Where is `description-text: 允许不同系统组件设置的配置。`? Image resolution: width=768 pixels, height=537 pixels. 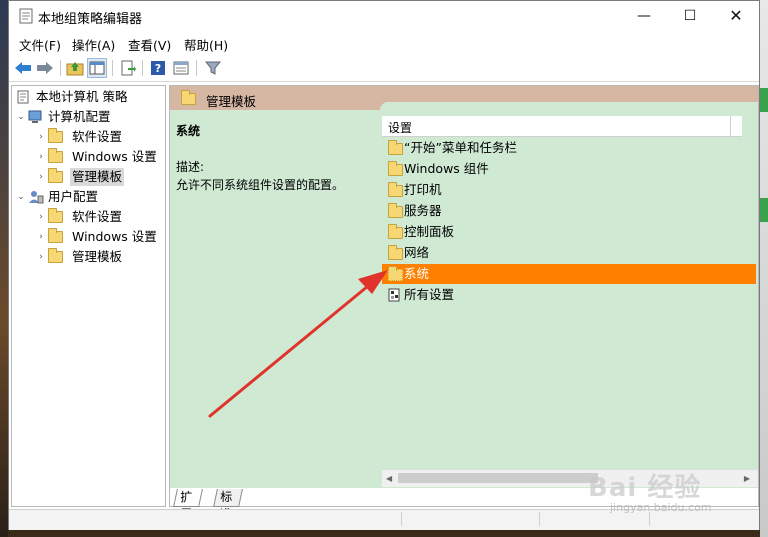
description-text: 允许不同系统组件设置的配置。 is located at coordinates (260, 185).